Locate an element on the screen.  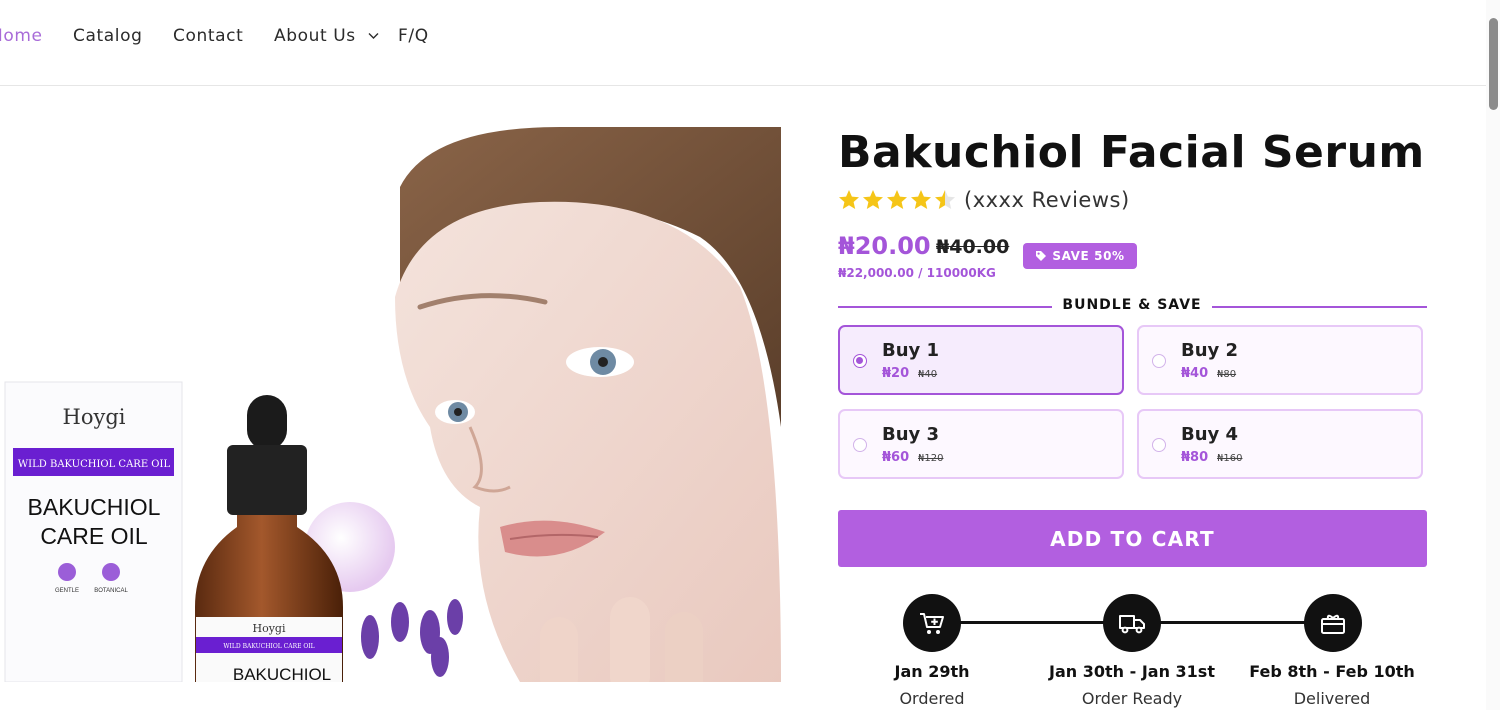
unit-price: ₦22,000.00 / 110000KG is located at coordinates (917, 273).